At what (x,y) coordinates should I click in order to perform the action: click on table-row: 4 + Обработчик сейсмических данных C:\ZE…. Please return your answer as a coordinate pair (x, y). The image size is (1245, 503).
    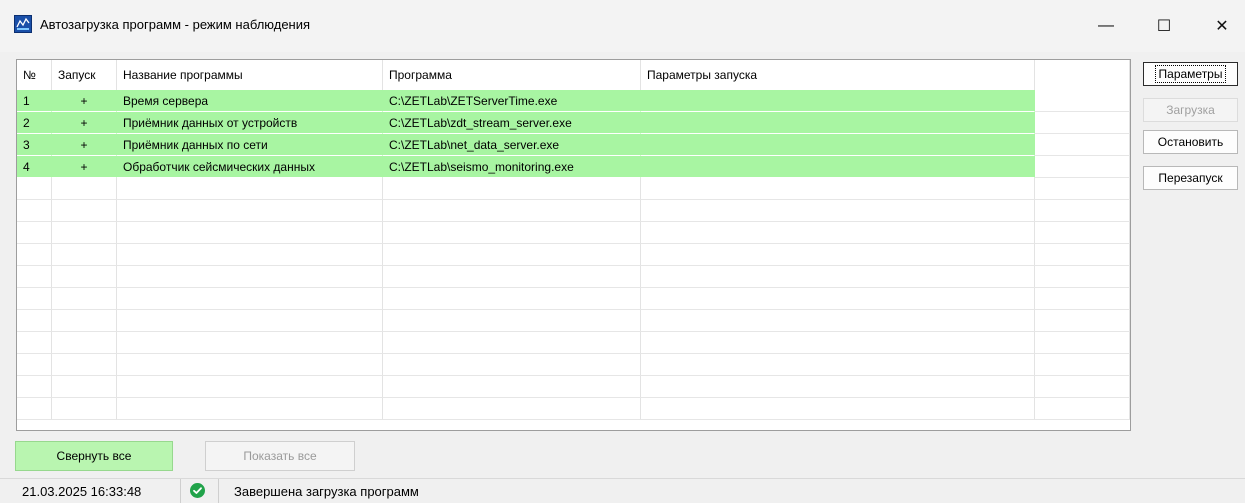
    Looking at the image, I should click on (573, 167).